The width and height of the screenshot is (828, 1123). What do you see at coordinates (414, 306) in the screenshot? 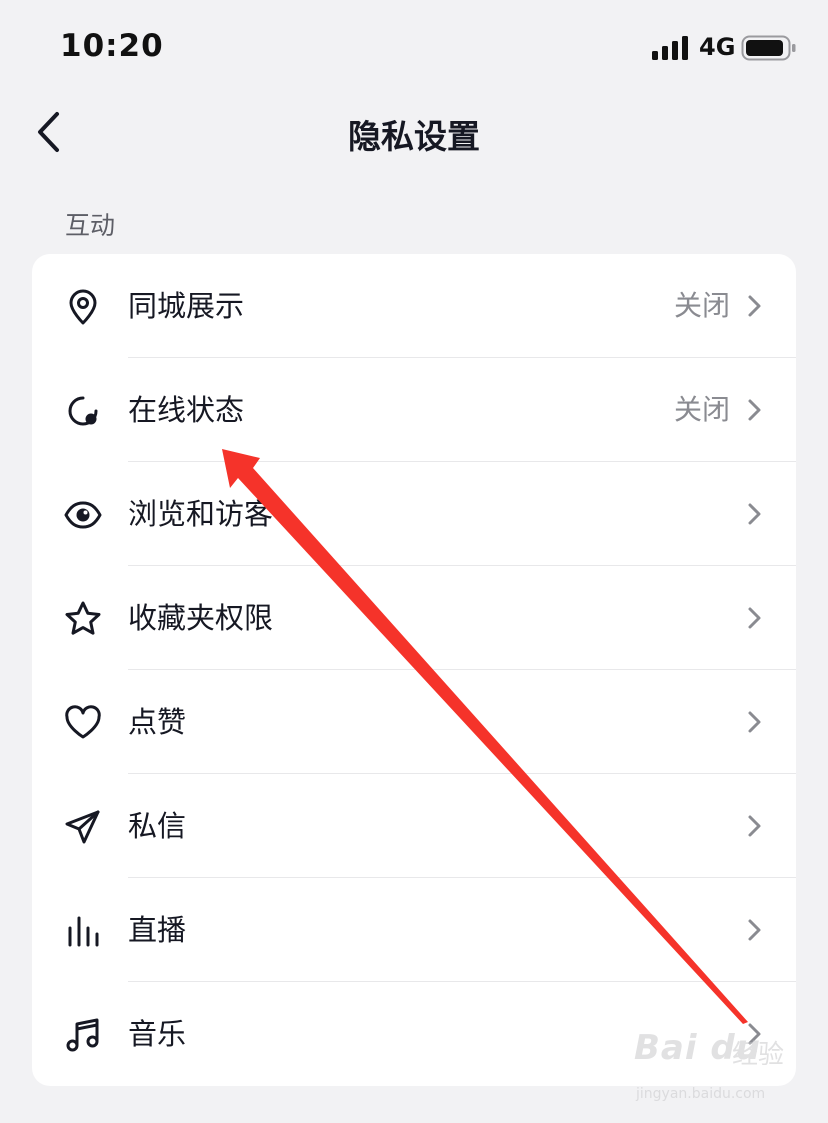
I see `setting-row-nearby-display: 同城展示 关闭` at bounding box center [414, 306].